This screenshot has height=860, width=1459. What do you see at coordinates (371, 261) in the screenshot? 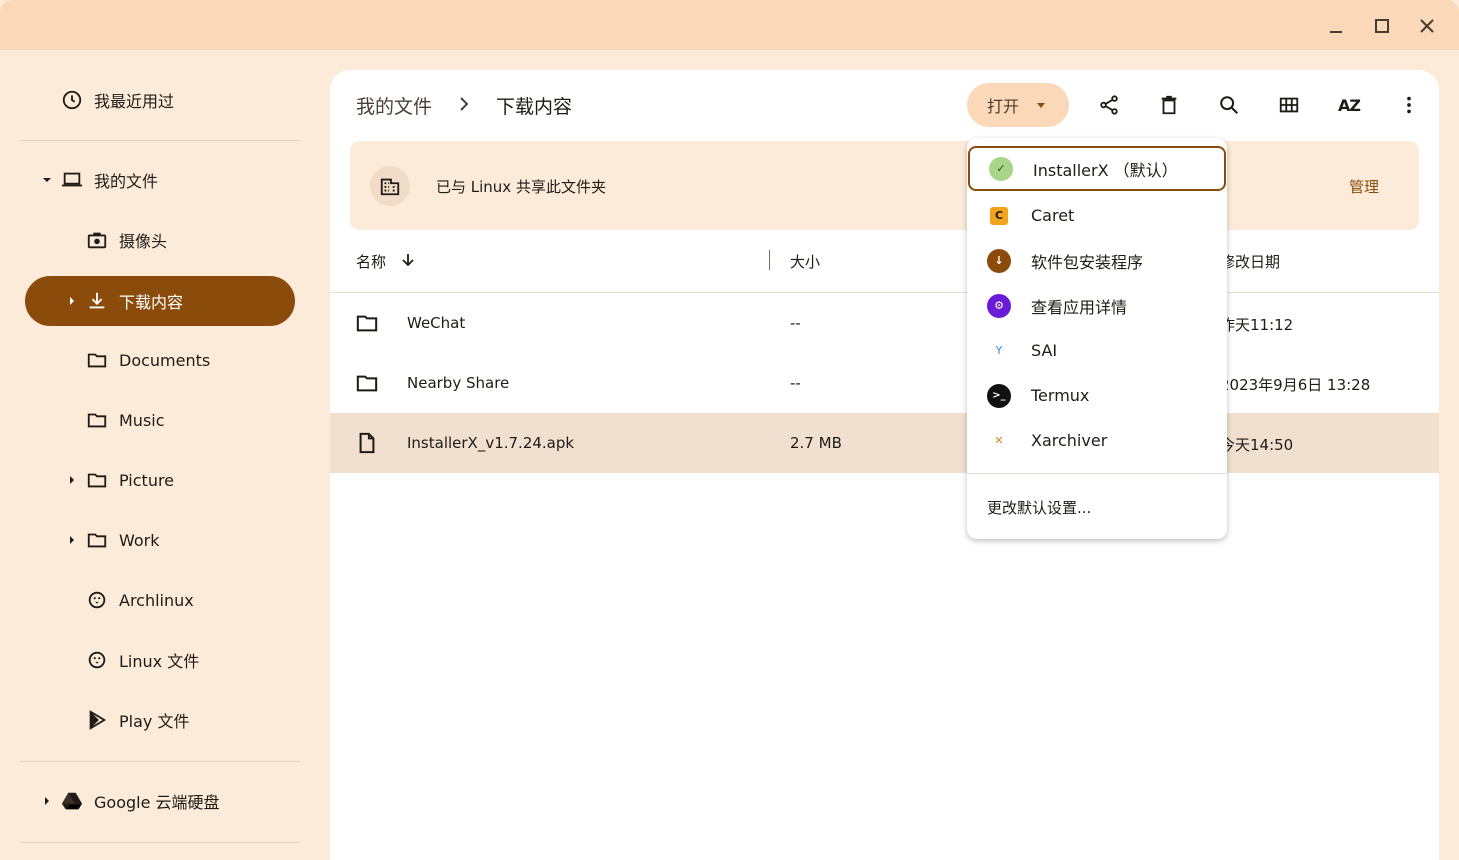
I see `column-header-name: 名称` at bounding box center [371, 261].